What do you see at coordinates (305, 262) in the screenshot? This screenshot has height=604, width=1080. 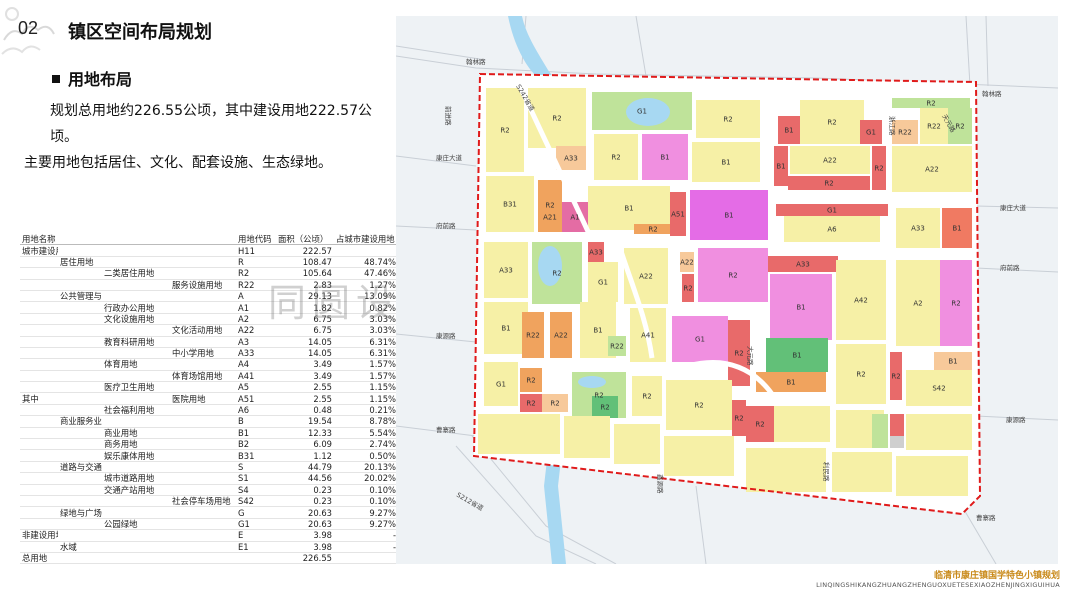 I see `table-cell: 108.47` at bounding box center [305, 262].